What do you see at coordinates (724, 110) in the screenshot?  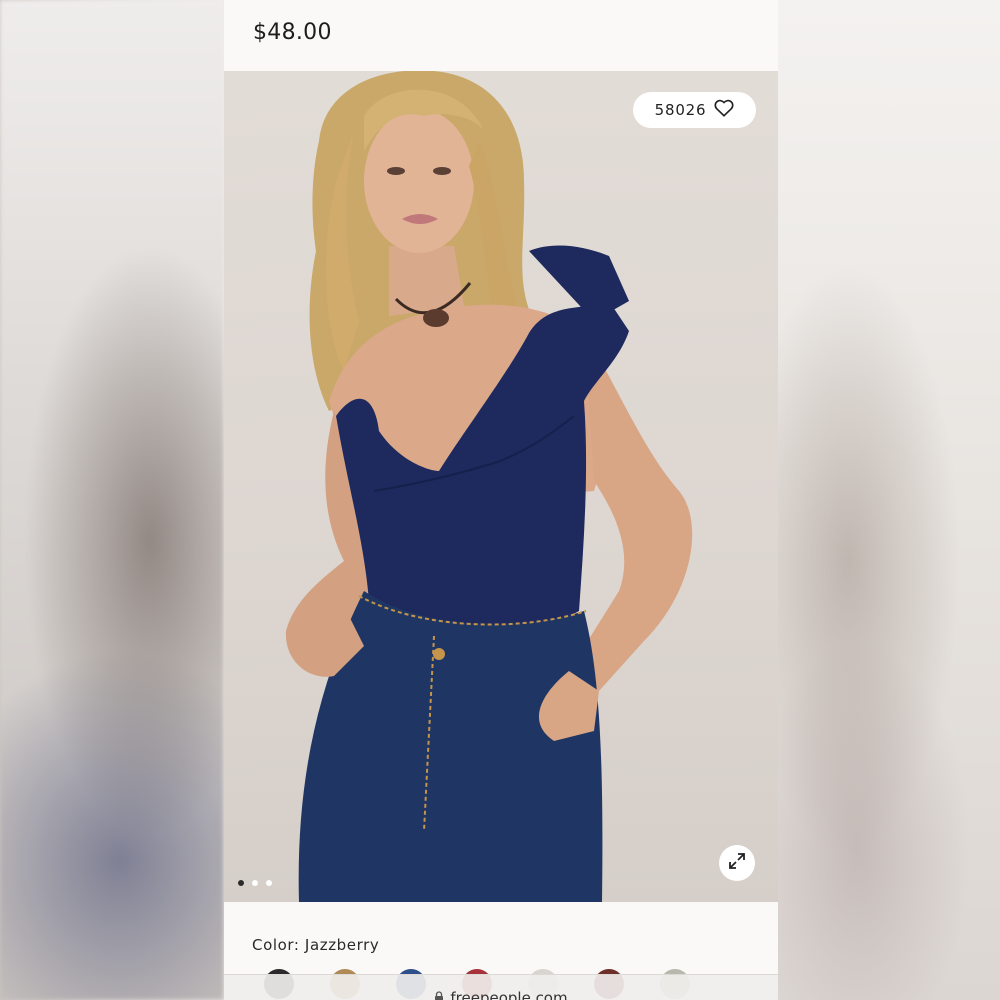 I see `heart-icon` at bounding box center [724, 110].